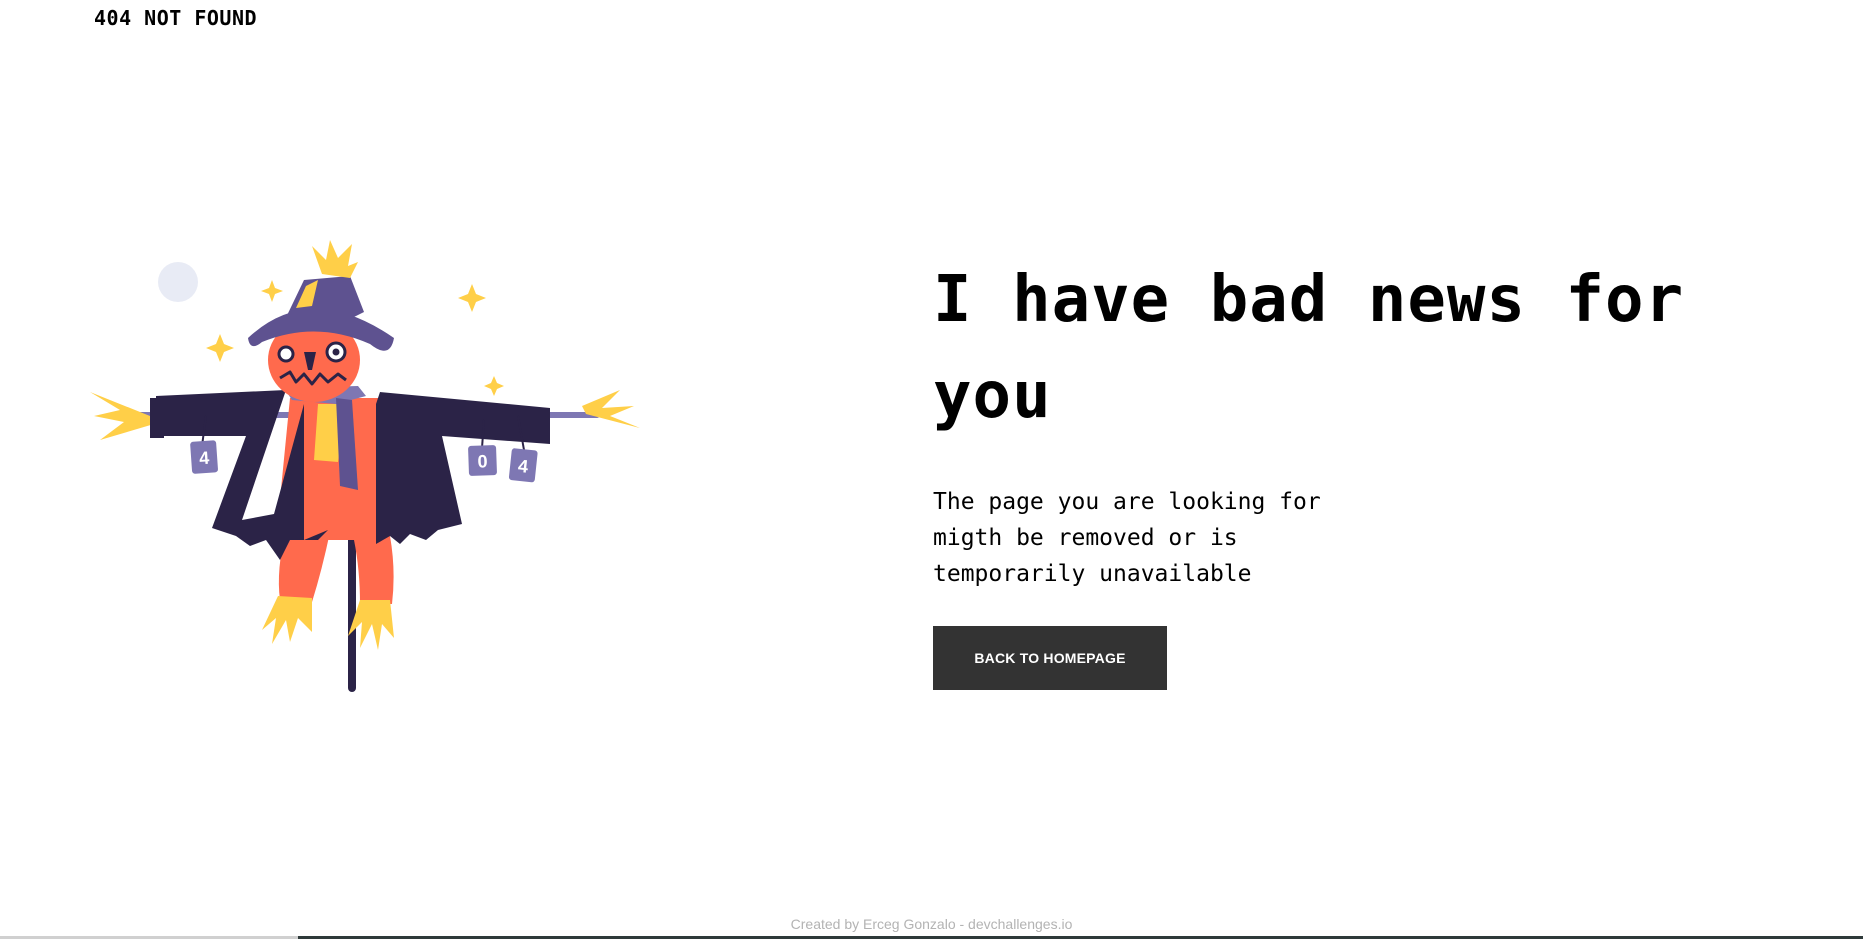  Describe the element at coordinates (203, 458) in the screenshot. I see `tag-4-left: 4` at that location.